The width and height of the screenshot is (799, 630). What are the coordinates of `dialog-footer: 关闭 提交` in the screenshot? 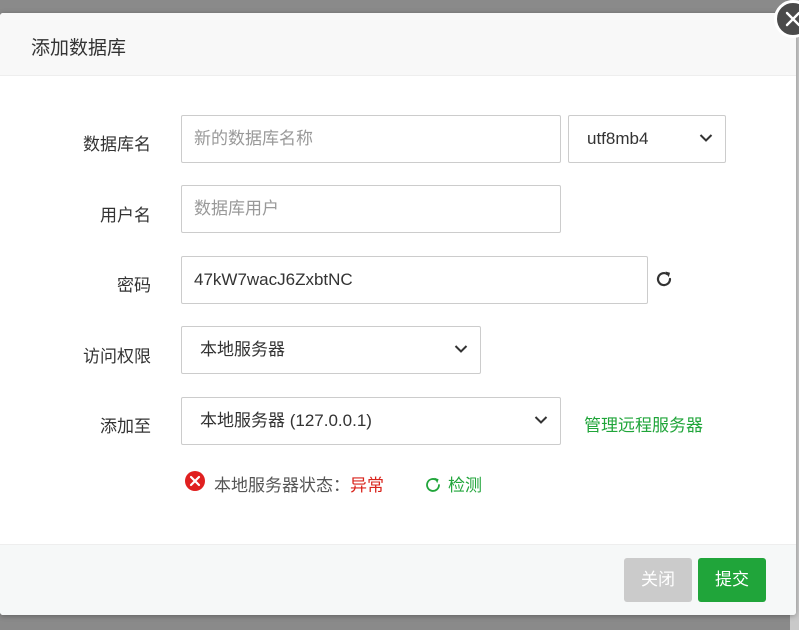 It's located at (398, 579).